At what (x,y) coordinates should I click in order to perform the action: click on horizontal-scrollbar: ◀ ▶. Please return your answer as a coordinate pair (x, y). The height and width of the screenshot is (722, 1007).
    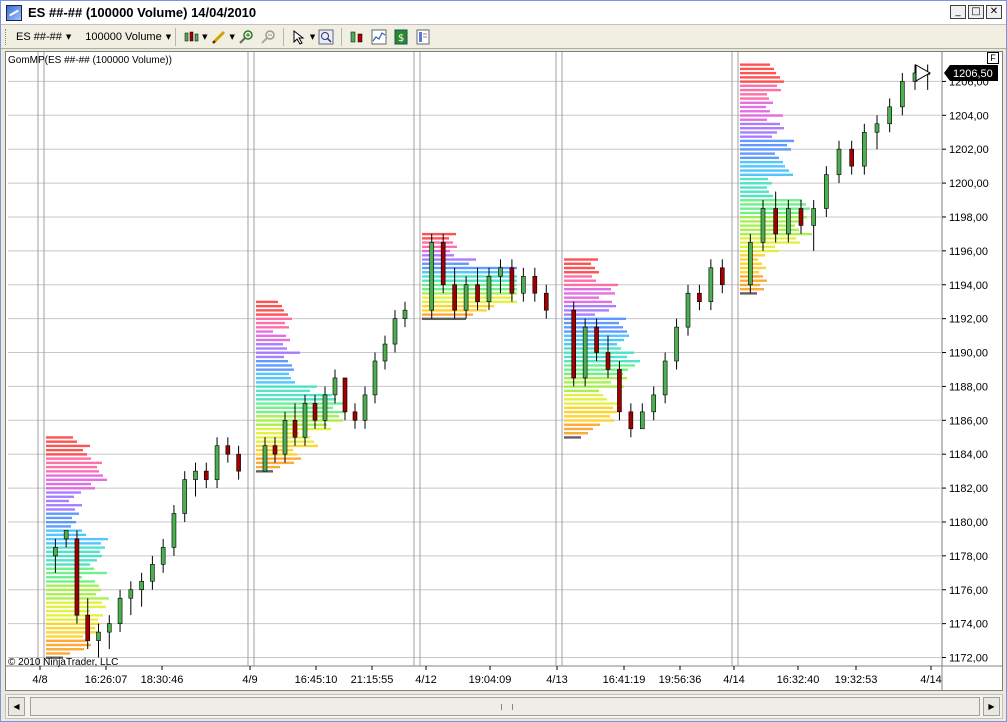
    Looking at the image, I should click on (504, 706).